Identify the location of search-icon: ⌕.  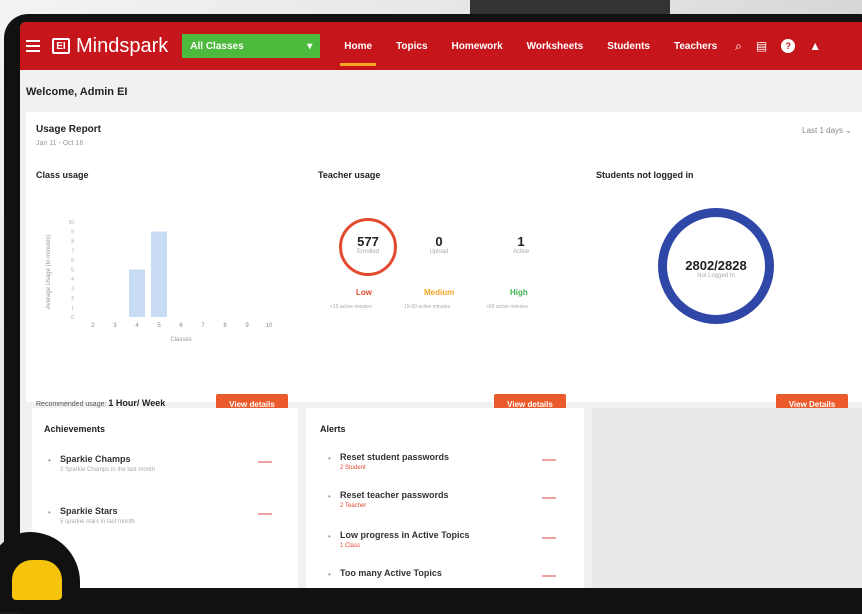
(738, 46).